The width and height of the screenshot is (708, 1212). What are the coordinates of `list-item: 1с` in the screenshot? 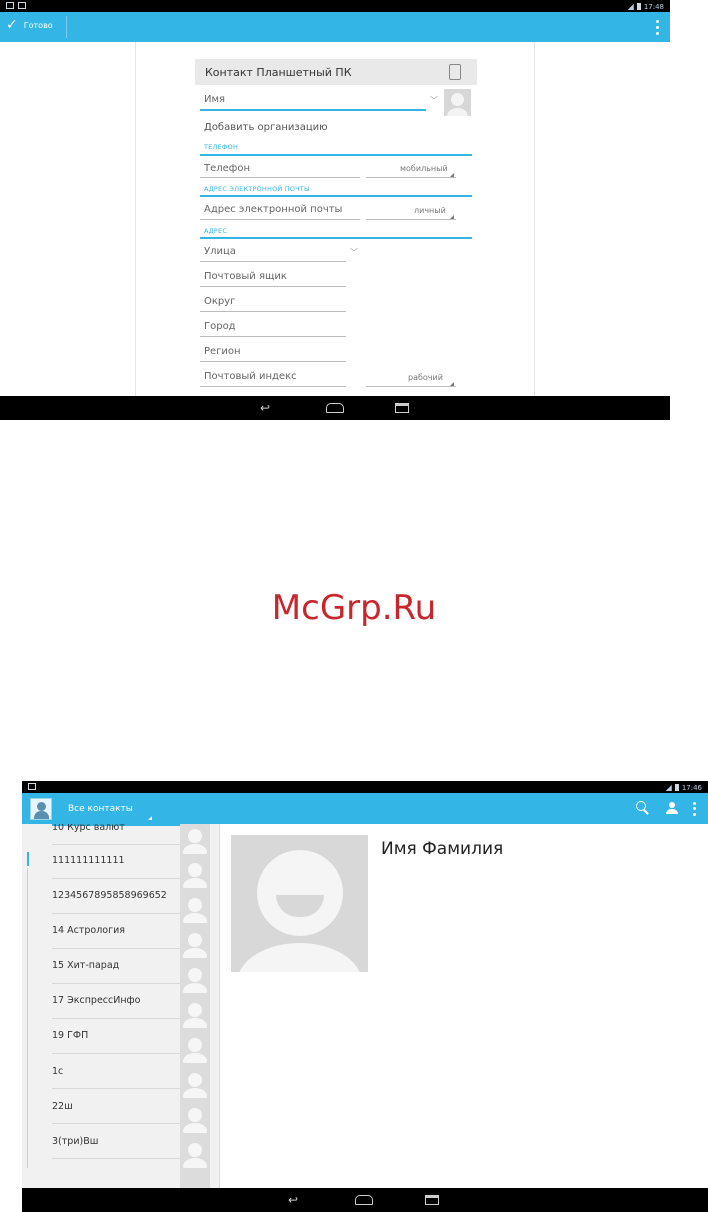 It's located at (117, 1071).